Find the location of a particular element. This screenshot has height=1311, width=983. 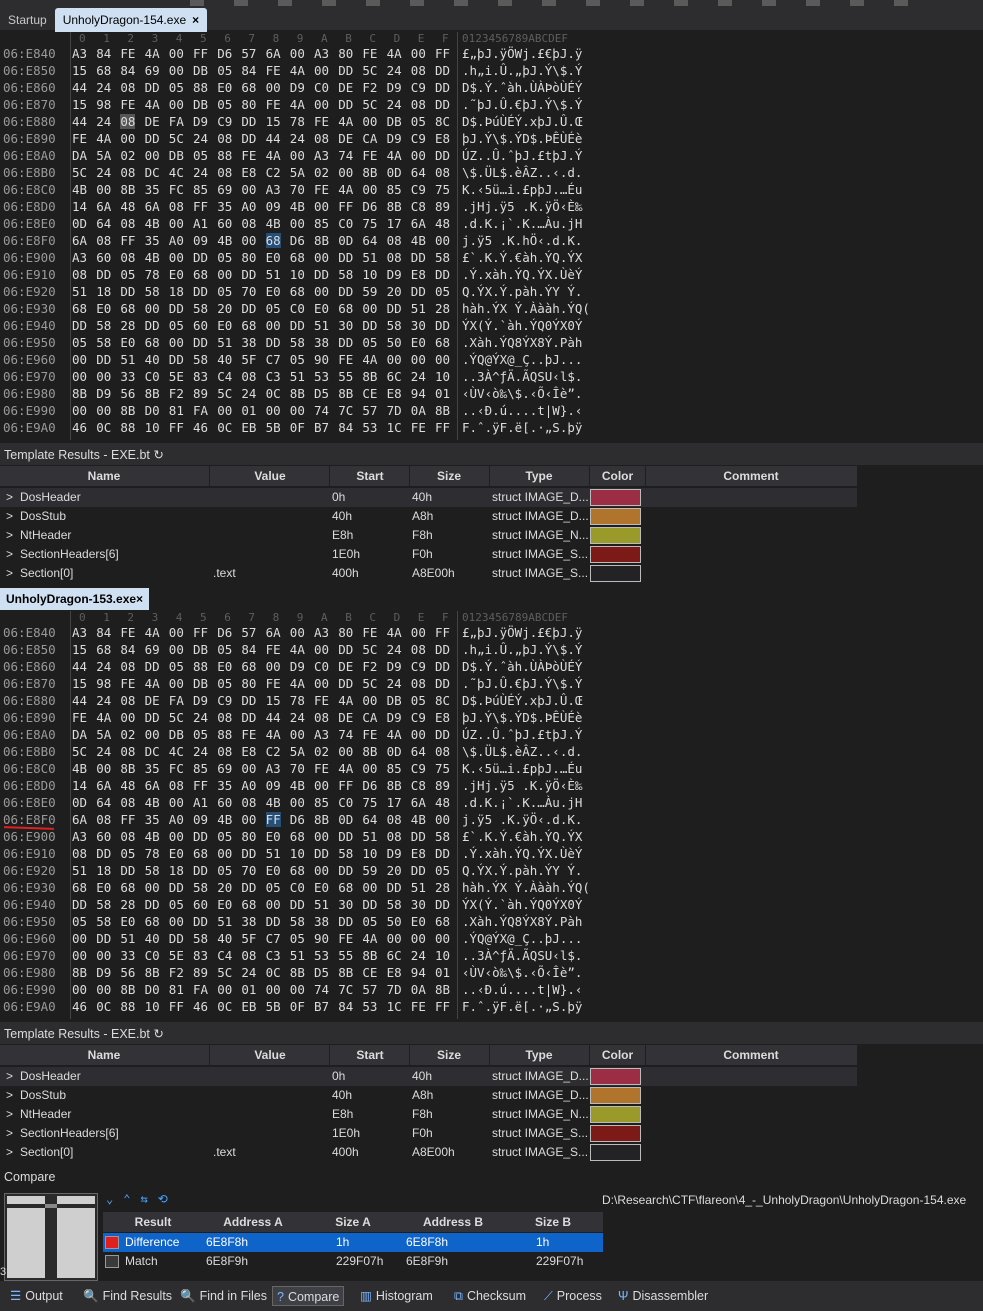

toolbar-icon is located at coordinates (549, 3).